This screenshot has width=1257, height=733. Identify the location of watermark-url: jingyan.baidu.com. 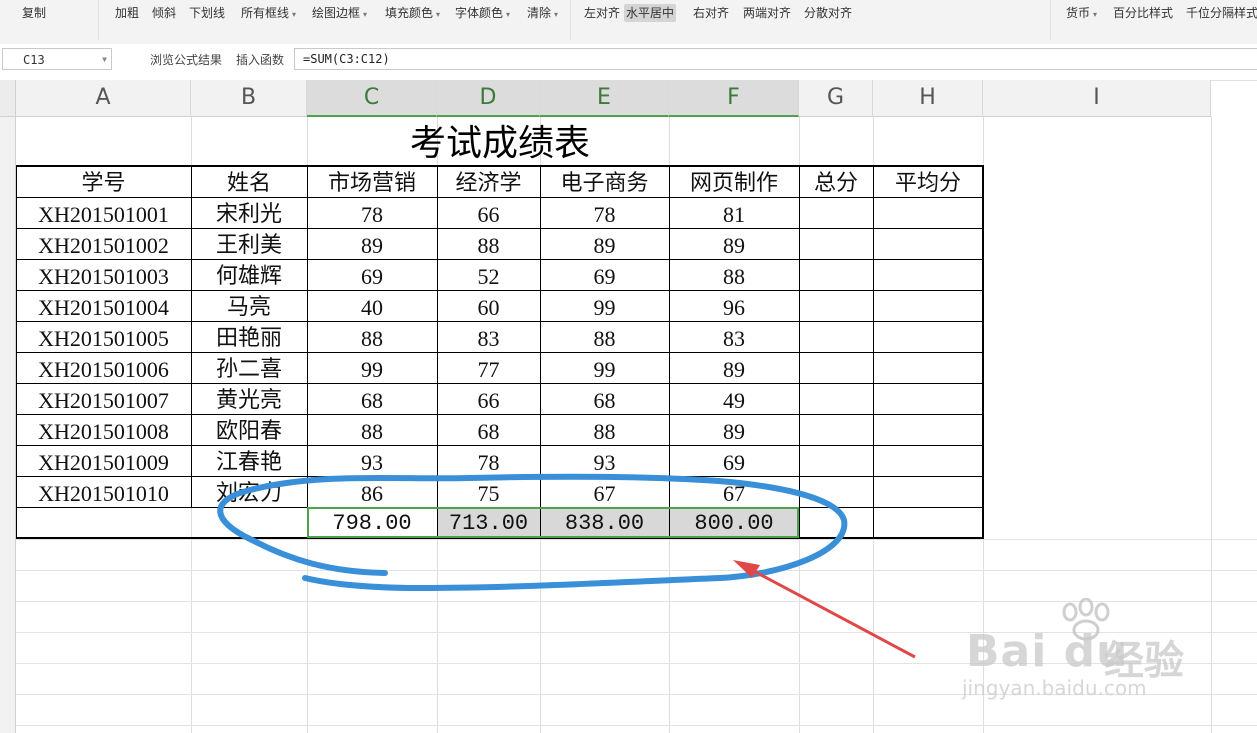
(1054, 688).